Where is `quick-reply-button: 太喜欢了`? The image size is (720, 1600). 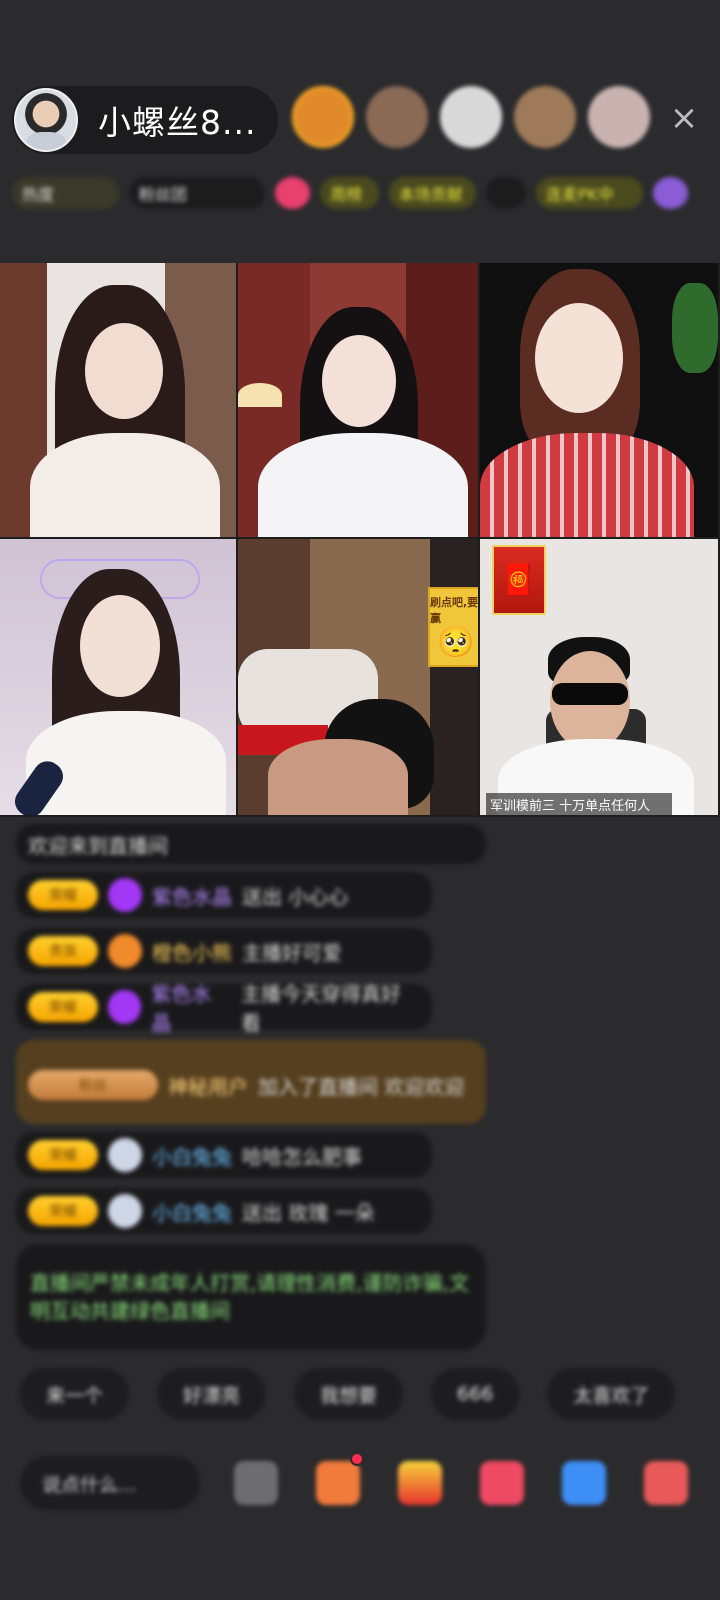 quick-reply-button: 太喜欢了 is located at coordinates (611, 1394).